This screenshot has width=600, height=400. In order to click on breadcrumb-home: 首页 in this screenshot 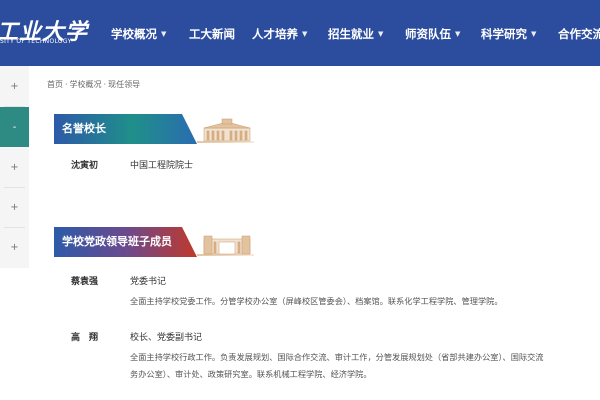, I will do `click(55, 84)`.